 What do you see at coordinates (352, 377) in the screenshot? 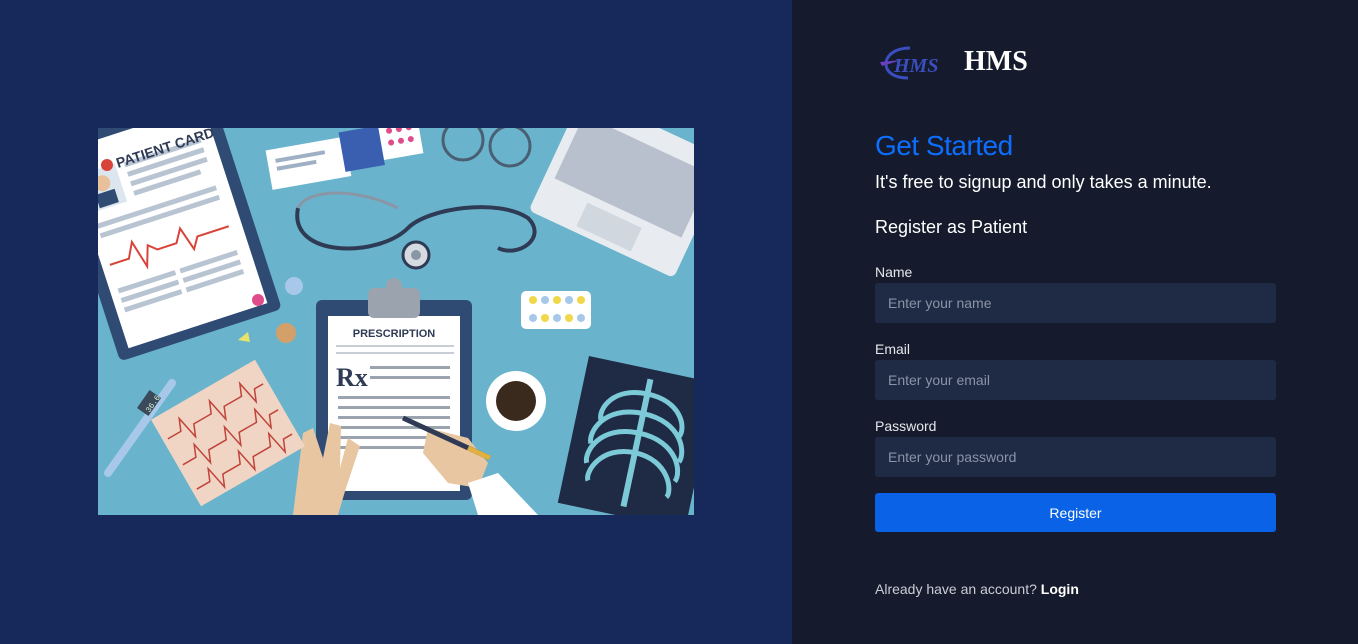
I see `rx-symbol: Rx` at bounding box center [352, 377].